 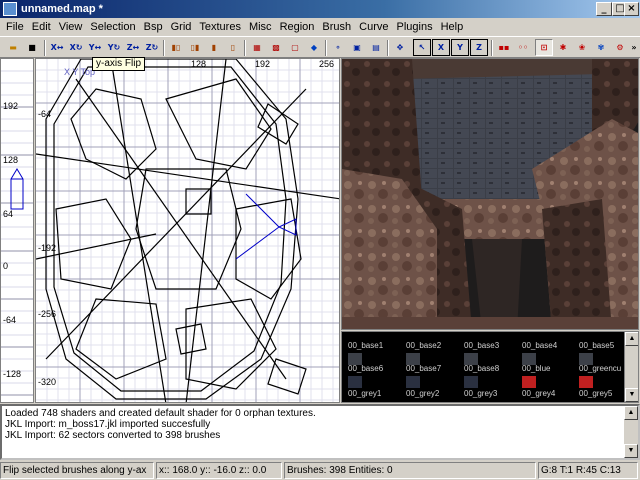 What do you see at coordinates (415, 27) in the screenshot?
I see `menu-plugins: Plugins` at bounding box center [415, 27].